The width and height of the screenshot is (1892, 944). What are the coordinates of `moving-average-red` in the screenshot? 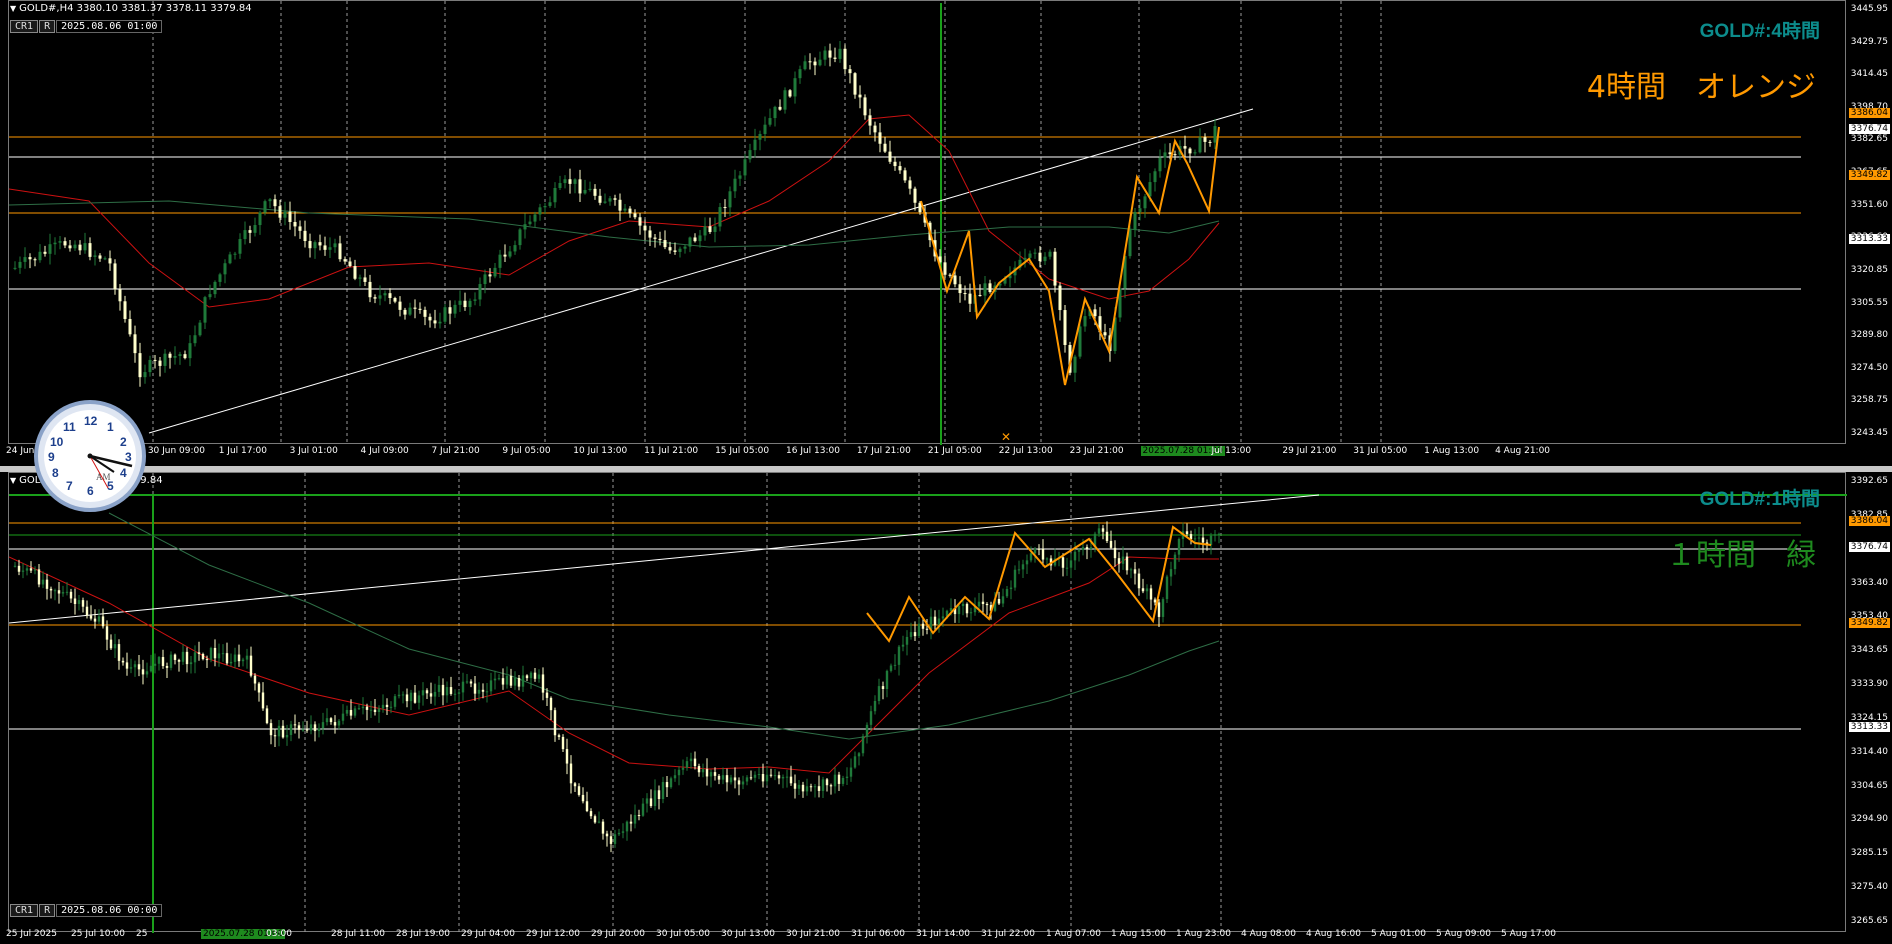 It's located at (614, 211).